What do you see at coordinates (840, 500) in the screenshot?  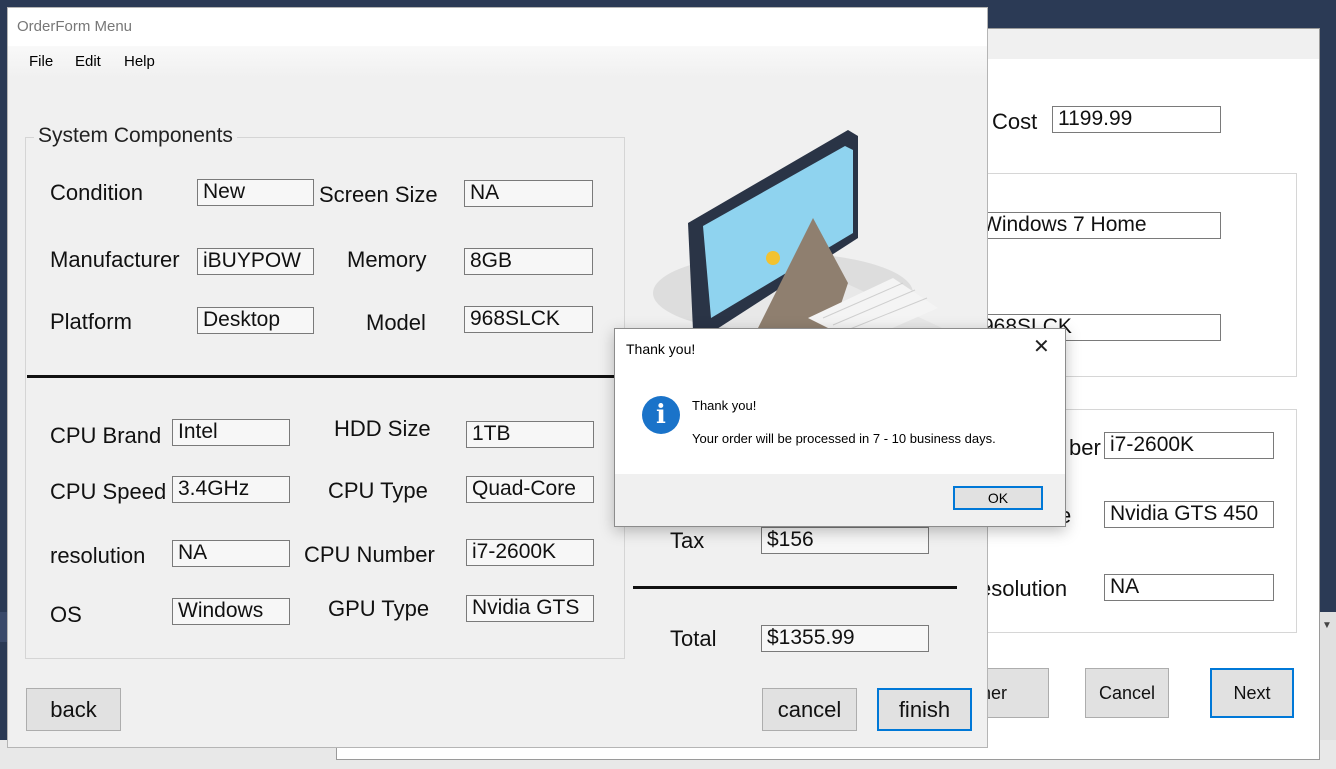 I see `dialog-footer: OK` at bounding box center [840, 500].